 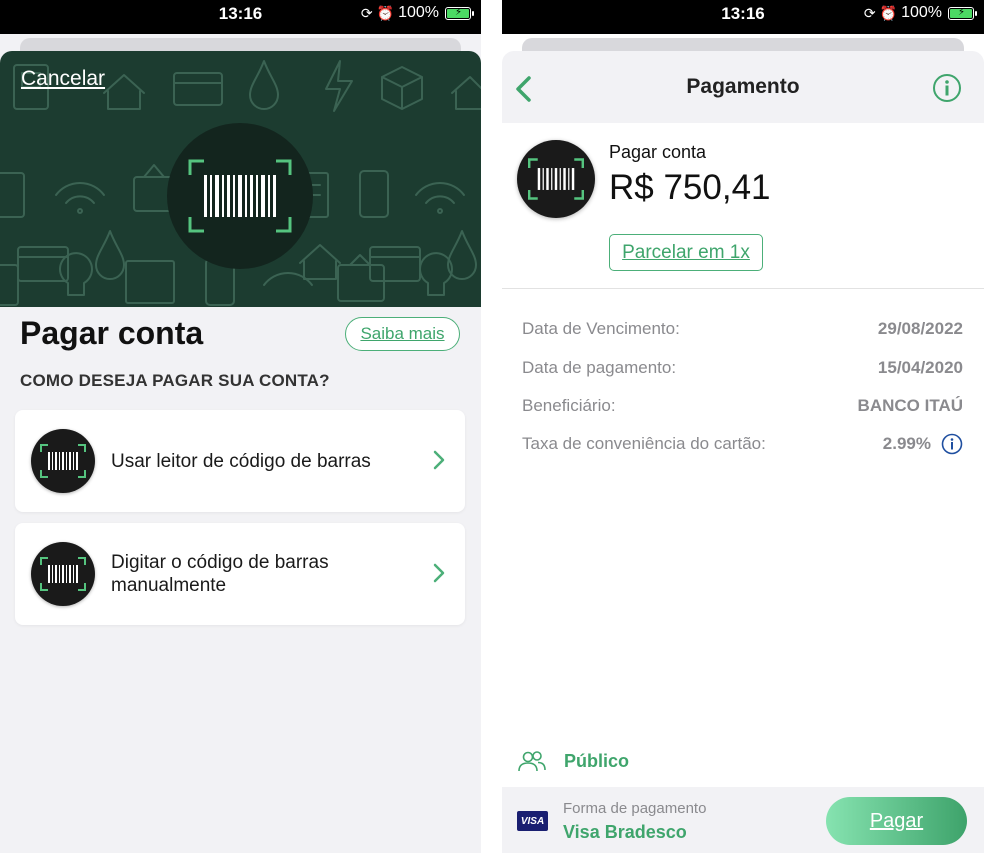 What do you see at coordinates (601, 328) in the screenshot?
I see `detail-key: Data de Vencimento:` at bounding box center [601, 328].